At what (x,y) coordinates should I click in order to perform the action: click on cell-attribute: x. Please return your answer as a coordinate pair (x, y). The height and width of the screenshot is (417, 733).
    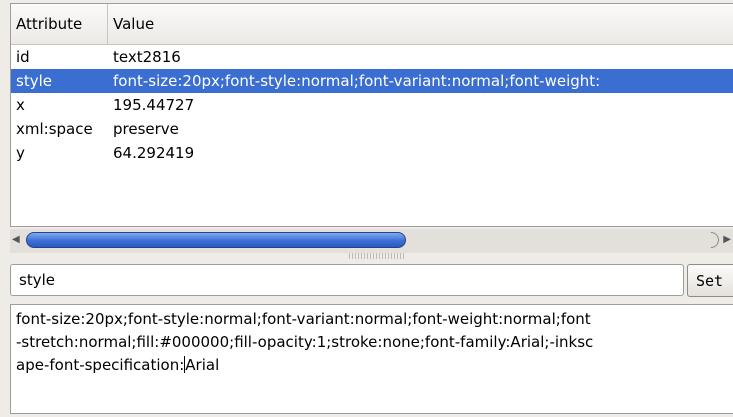
    Looking at the image, I should click on (20, 105).